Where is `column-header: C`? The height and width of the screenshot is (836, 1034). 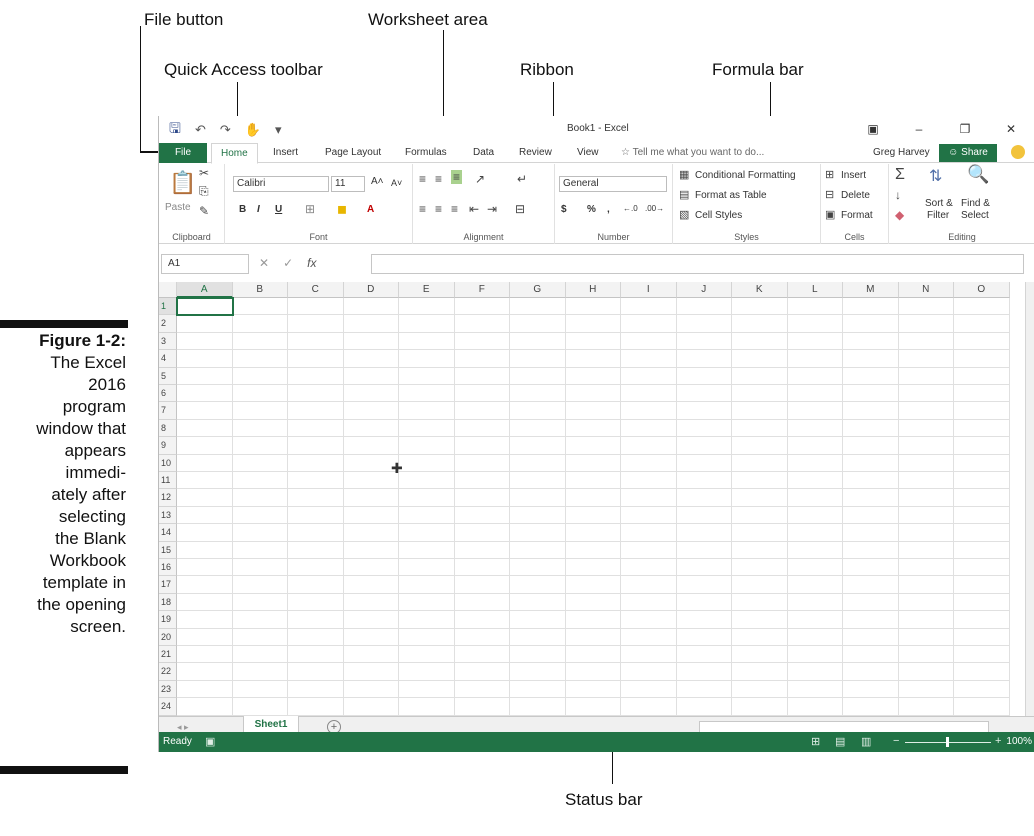
column-header: C is located at coordinates (316, 290).